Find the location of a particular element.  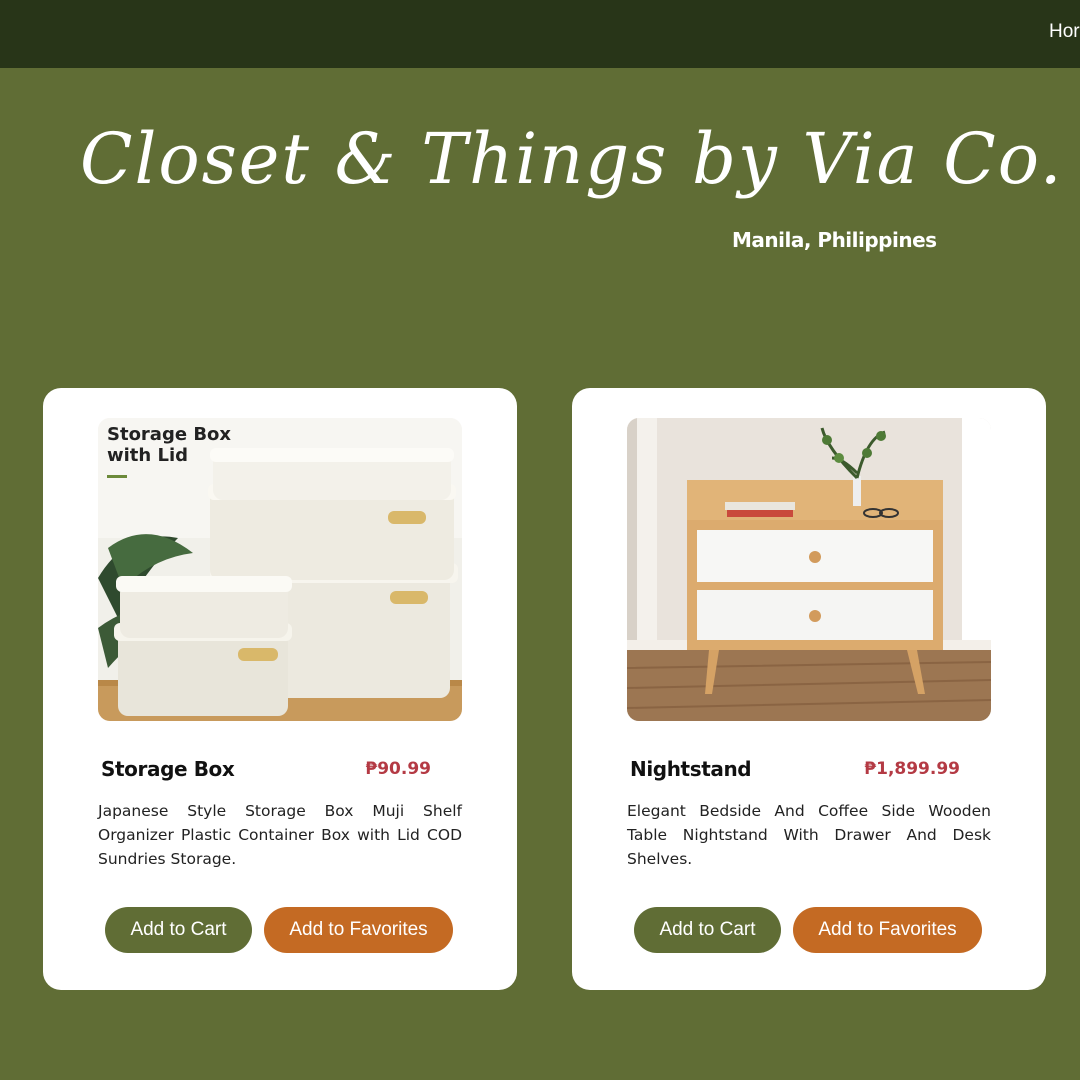

product-name: Nightstand is located at coordinates (691, 769).